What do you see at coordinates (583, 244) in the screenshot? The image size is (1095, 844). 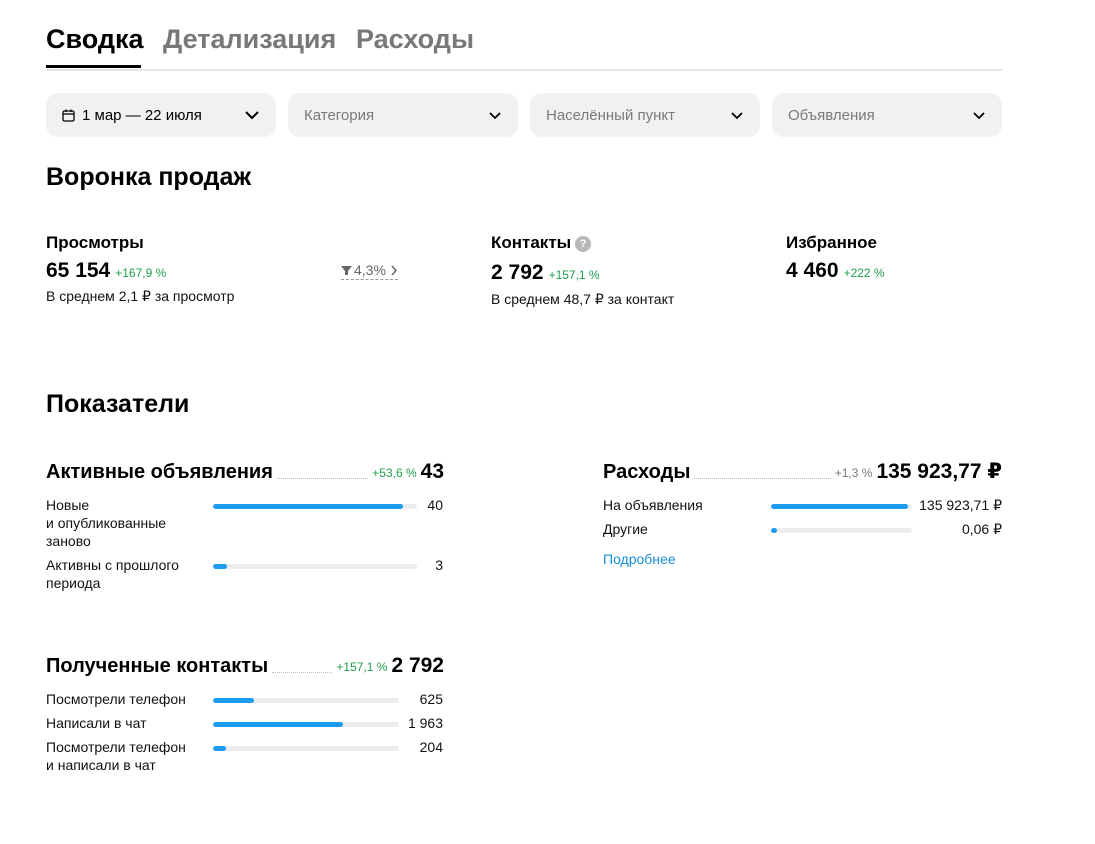 I see `help-icon: ?` at bounding box center [583, 244].